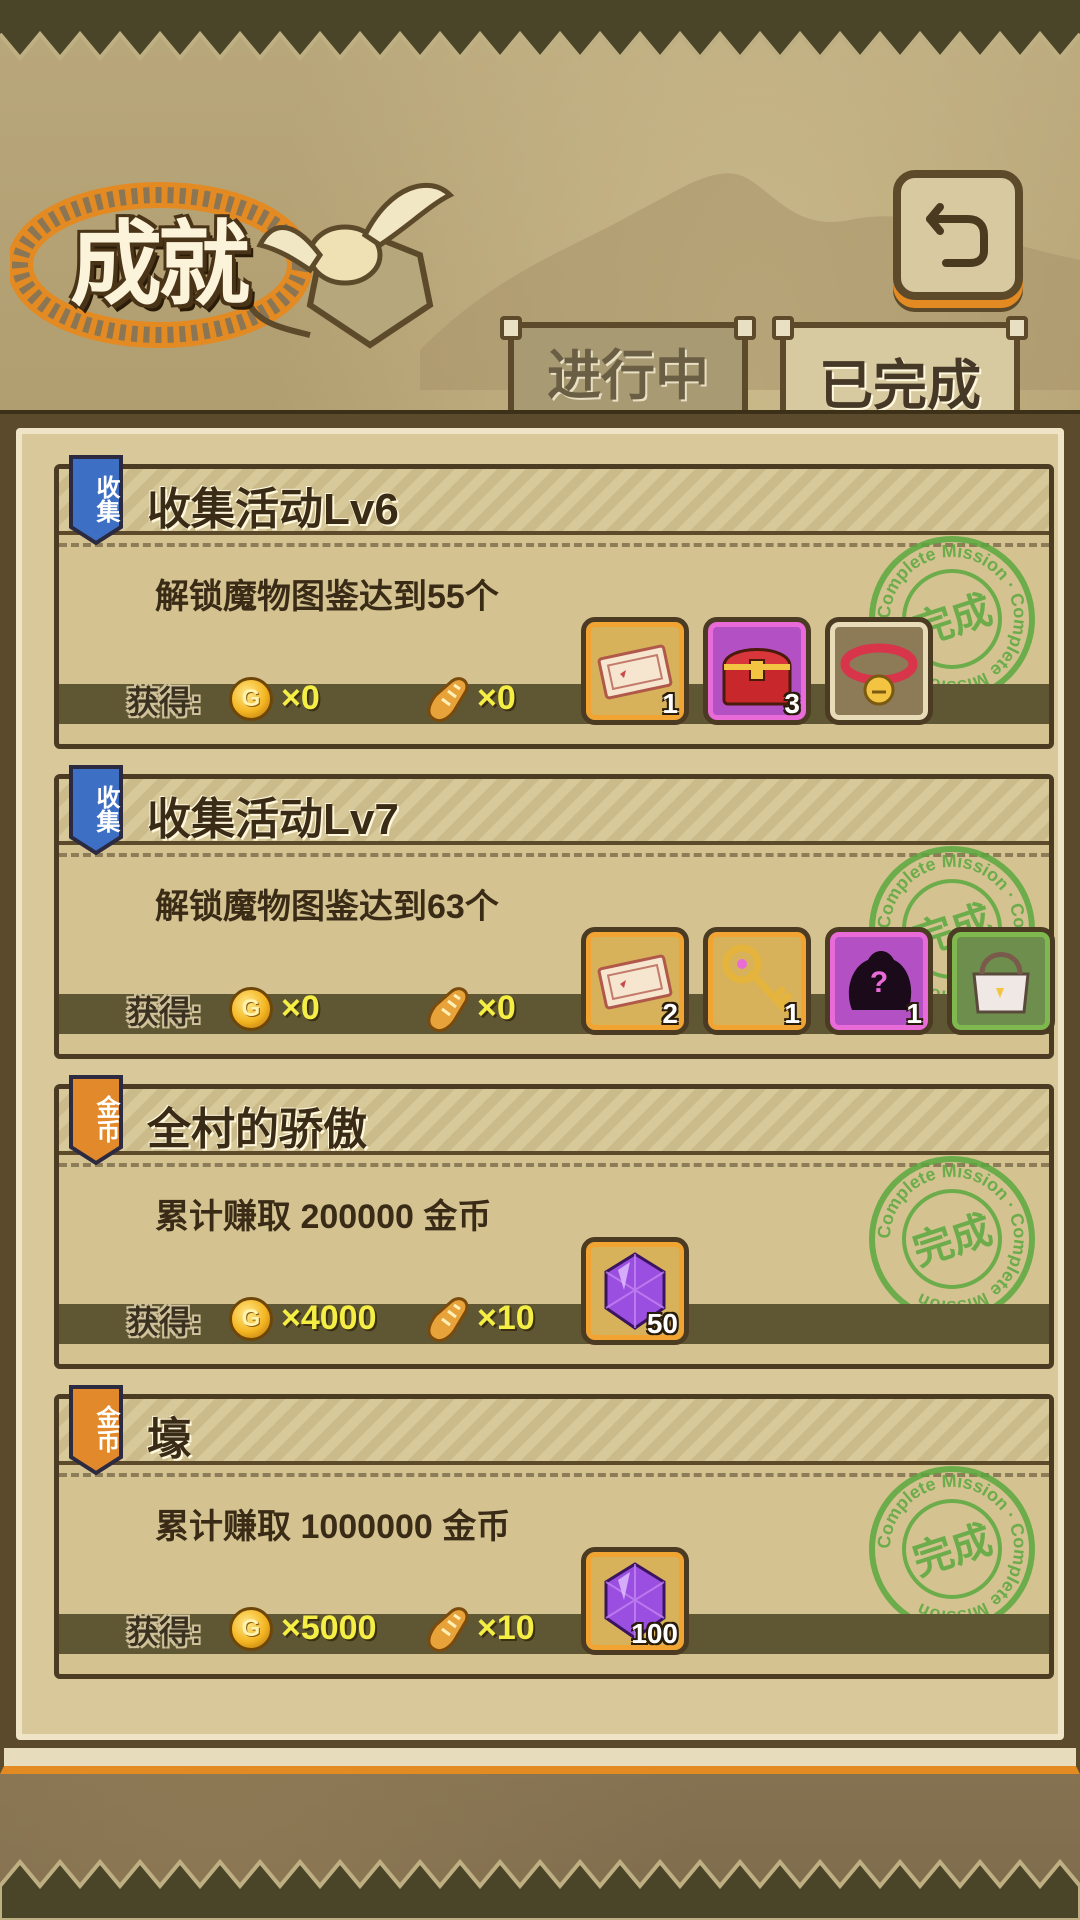 This screenshot has width=1080, height=1920. What do you see at coordinates (327, 907) in the screenshot?
I see `achievement-description: 解锁魔物图鉴达到63个` at bounding box center [327, 907].